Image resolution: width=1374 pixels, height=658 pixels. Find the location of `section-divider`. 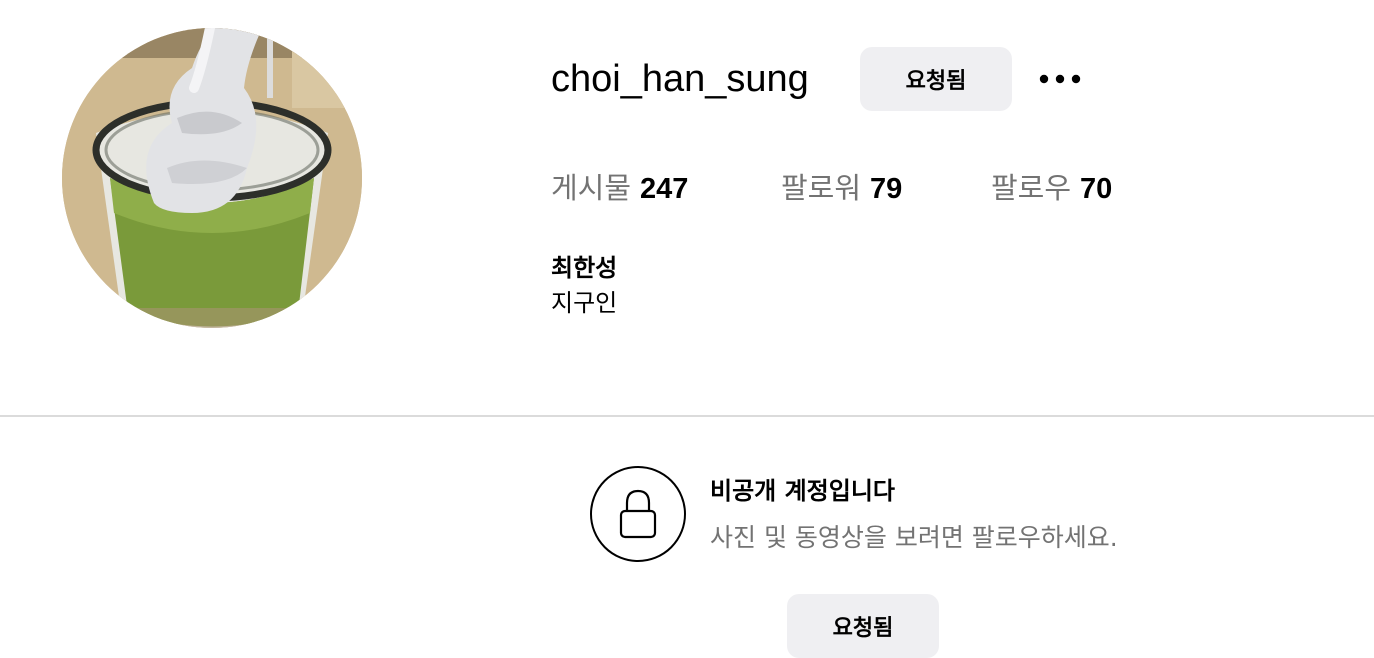

section-divider is located at coordinates (687, 416).